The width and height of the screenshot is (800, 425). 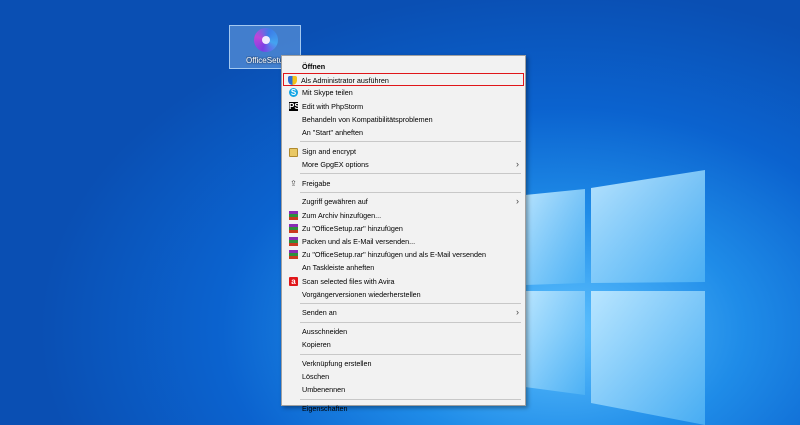 What do you see at coordinates (403, 331) in the screenshot?
I see `menu-item-ausschneiden: Ausschneiden` at bounding box center [403, 331].